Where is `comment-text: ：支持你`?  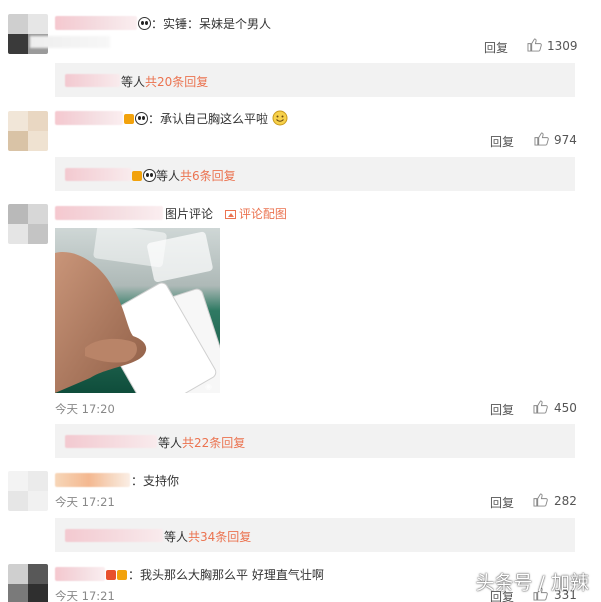 comment-text: ：支持你 is located at coordinates (155, 481).